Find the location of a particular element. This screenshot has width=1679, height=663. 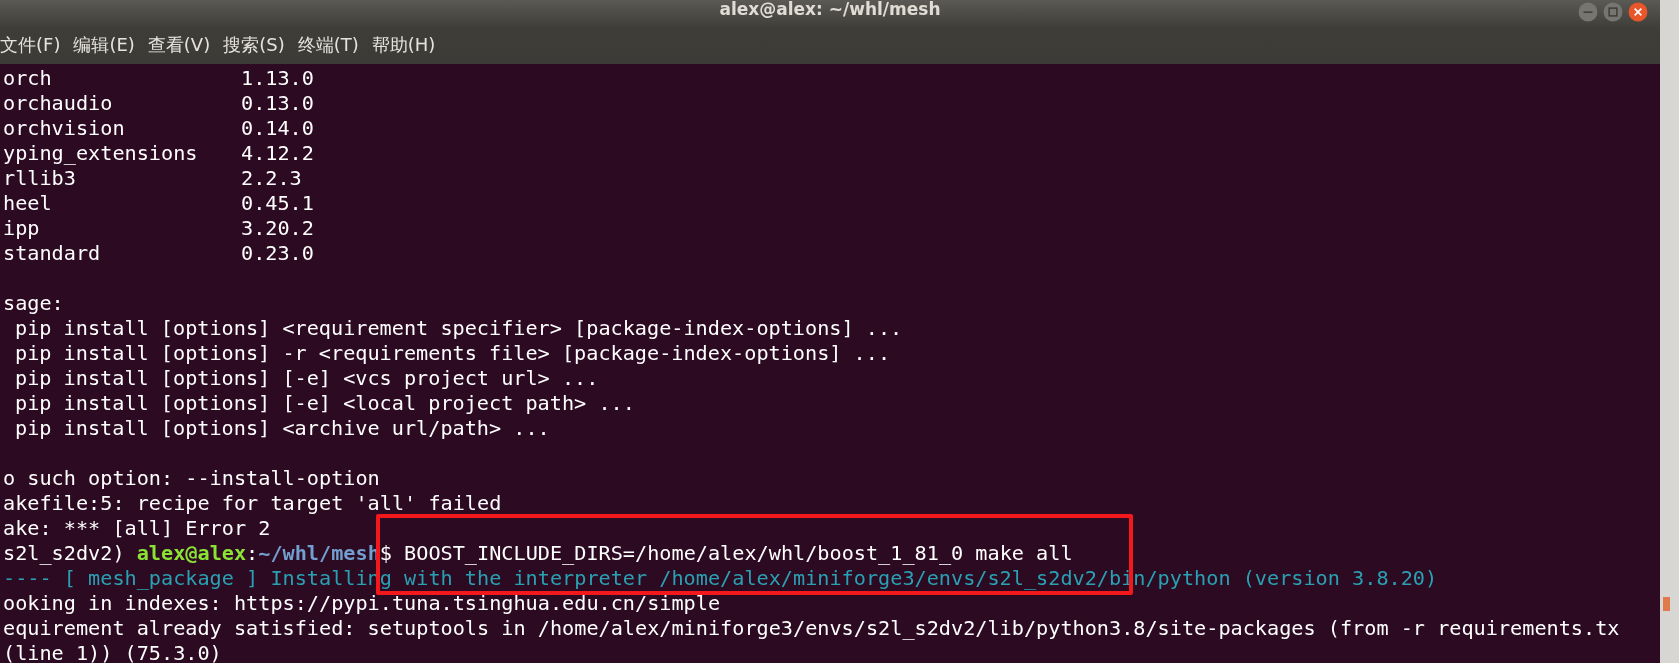

package-version: 4.12.2 is located at coordinates (277, 153).